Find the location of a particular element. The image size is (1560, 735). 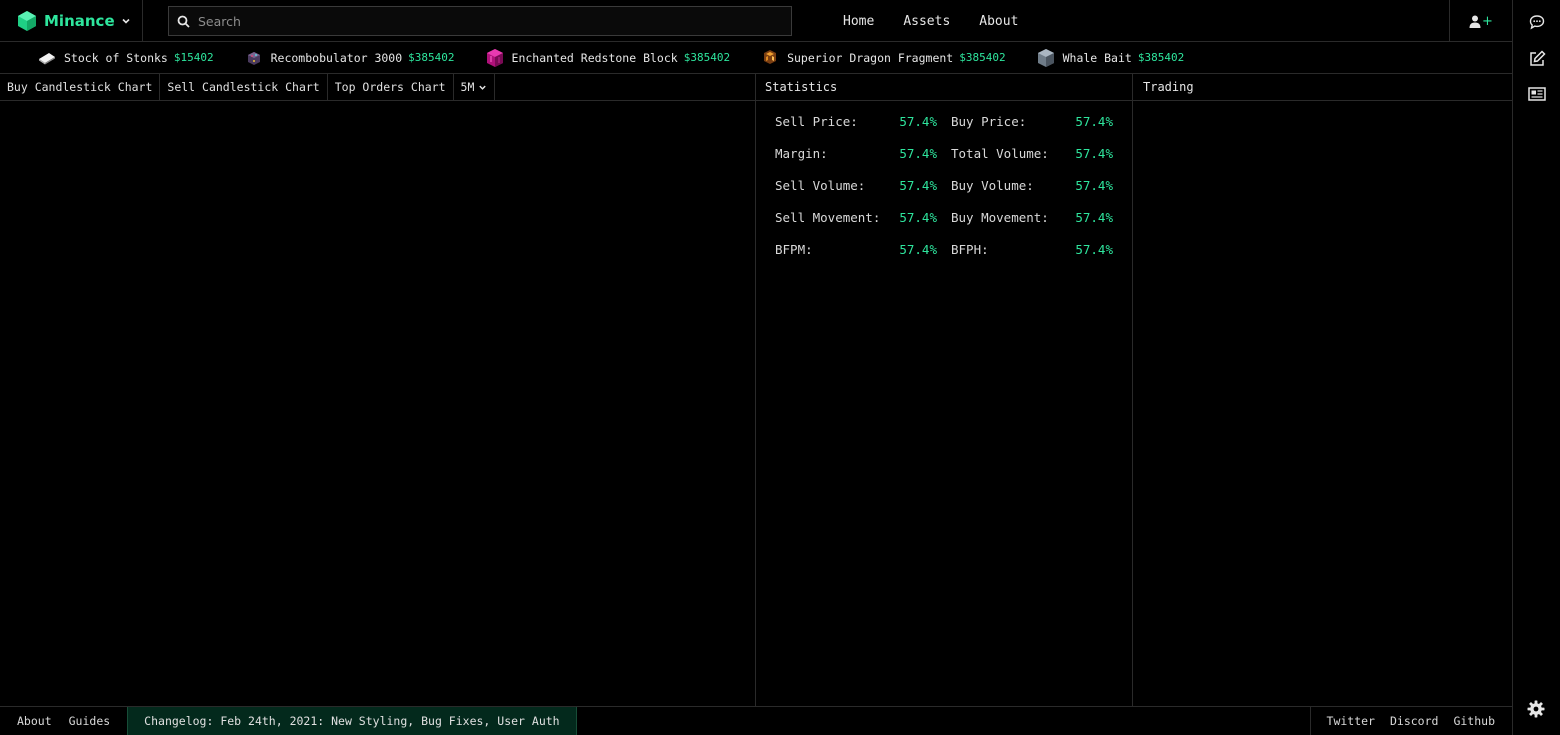

discord-link: Discord is located at coordinates (1414, 721).